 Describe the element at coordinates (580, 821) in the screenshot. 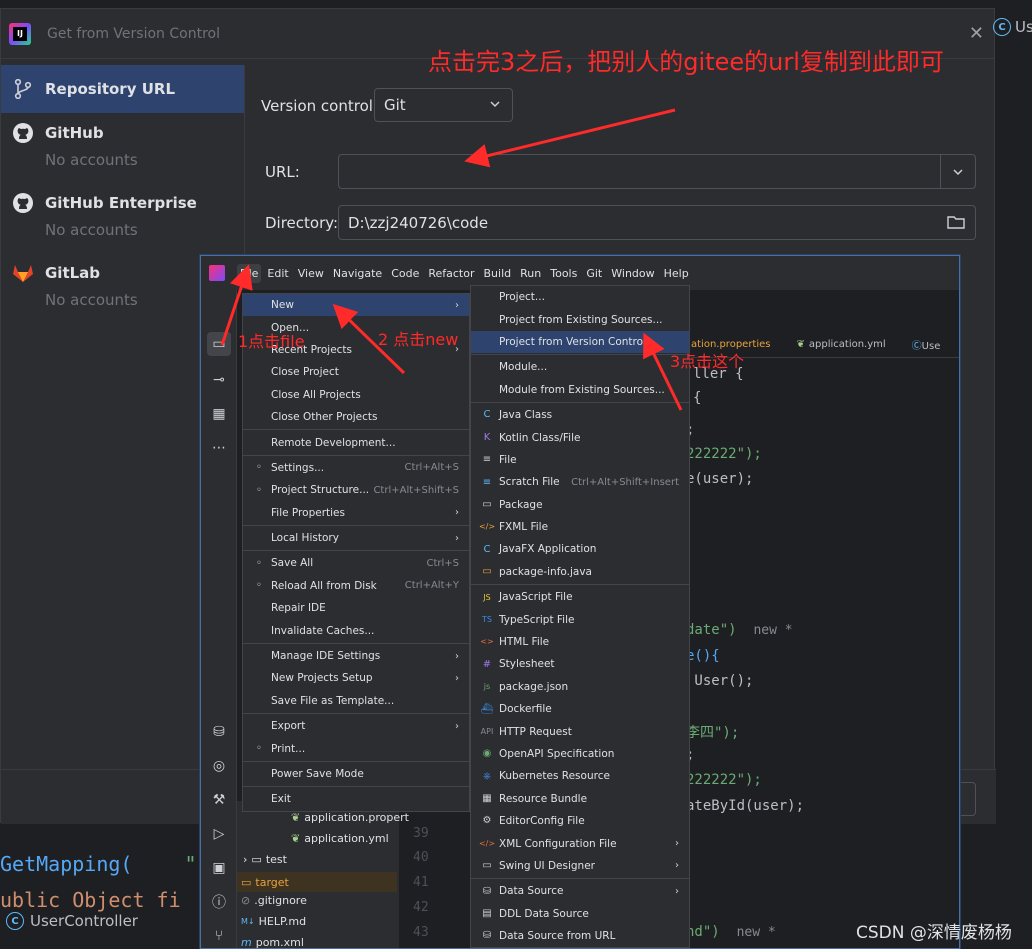

I see `menu-item: ⚙ EditorConfig File` at that location.